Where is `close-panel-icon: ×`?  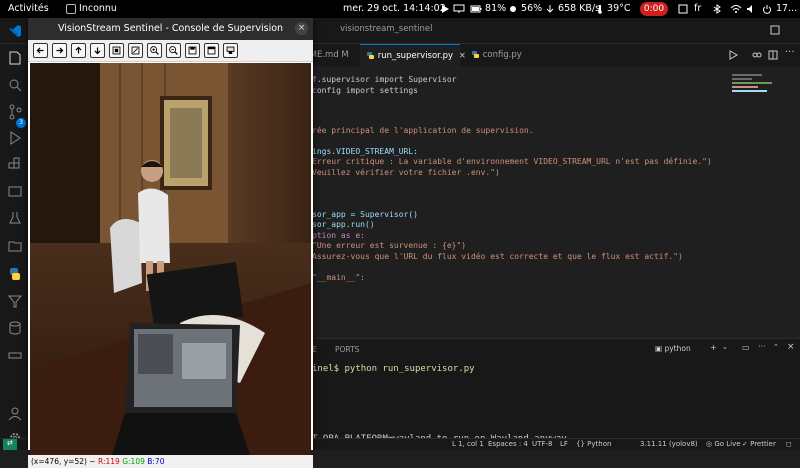 close-panel-icon: × is located at coordinates (791, 347).